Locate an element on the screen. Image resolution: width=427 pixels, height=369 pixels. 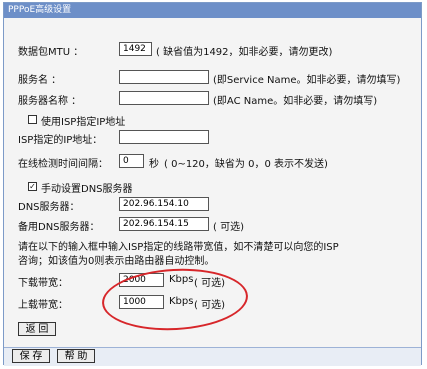
detect-interval-hint: ( 0~120，缺省为 0，0 表示不发送) is located at coordinates (246, 164).